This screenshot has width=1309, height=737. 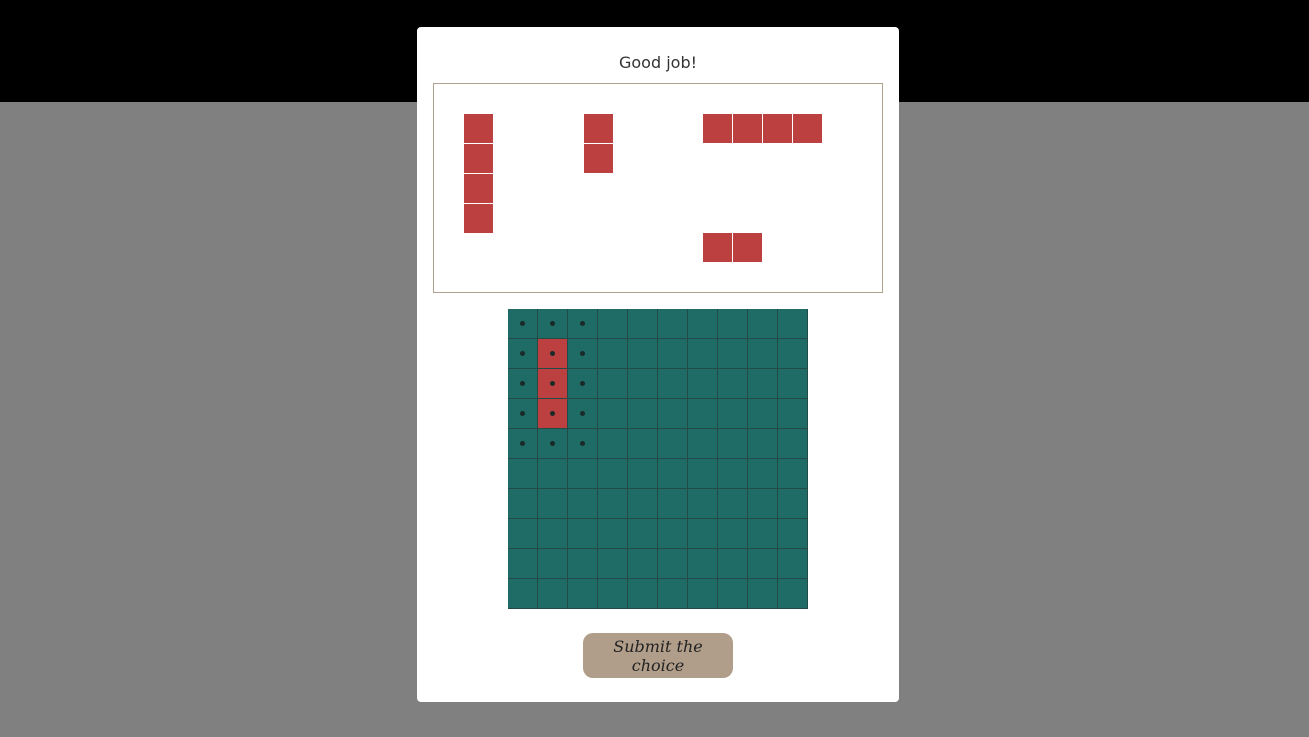 What do you see at coordinates (658, 655) in the screenshot?
I see `submit-choice-button: Submit the choice` at bounding box center [658, 655].